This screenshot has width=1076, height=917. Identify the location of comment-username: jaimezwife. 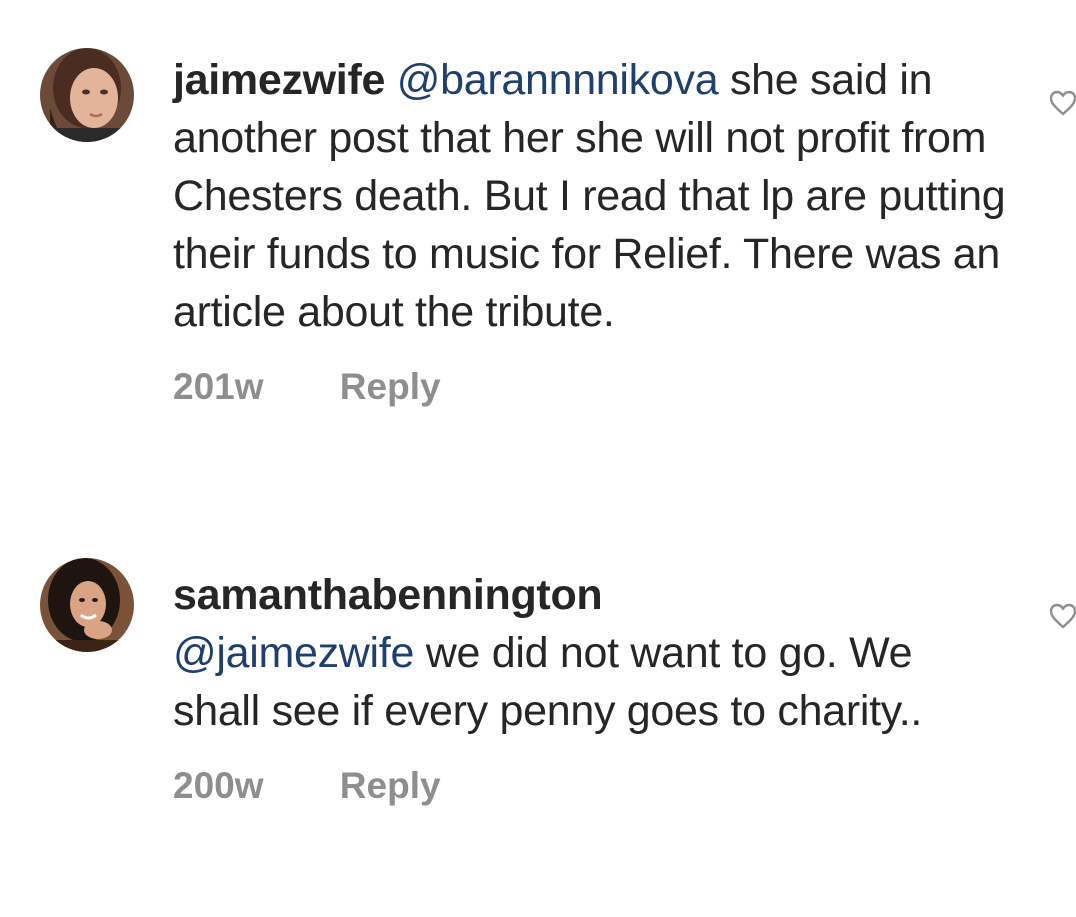
(279, 80).